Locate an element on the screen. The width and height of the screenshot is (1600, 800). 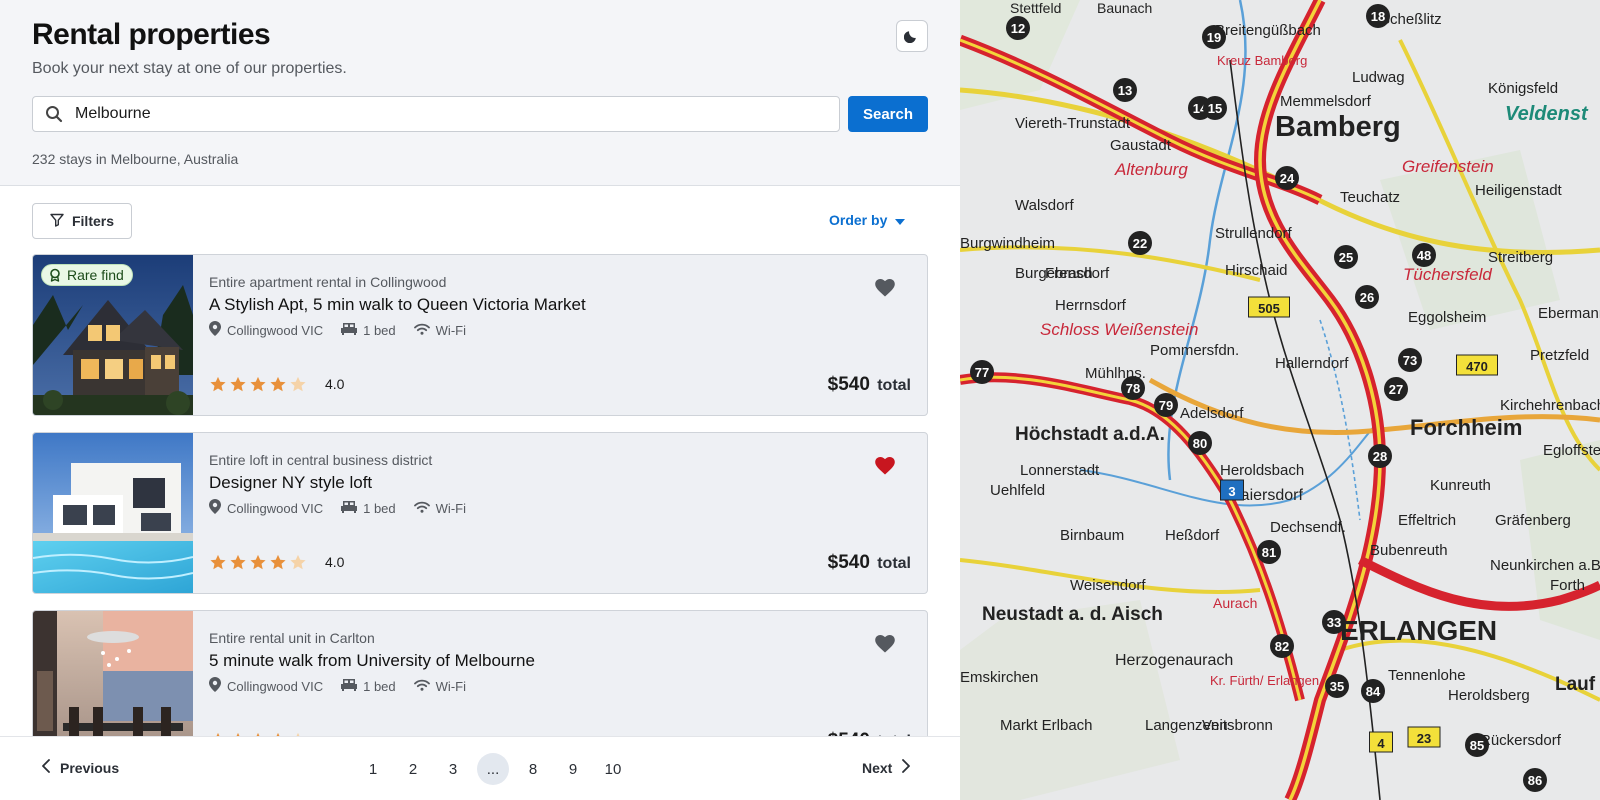
page-title: Rental properties is located at coordinates (151, 34).